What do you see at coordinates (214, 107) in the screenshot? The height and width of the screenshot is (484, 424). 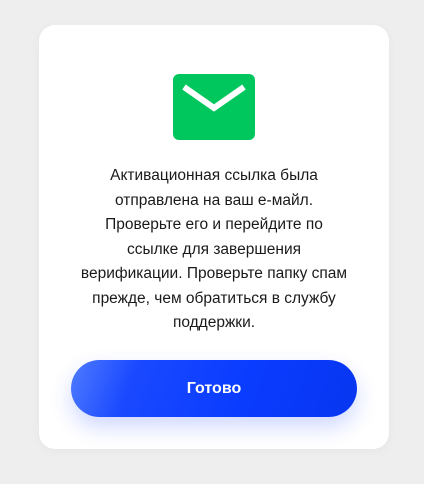 I see `envelope-icon` at bounding box center [214, 107].